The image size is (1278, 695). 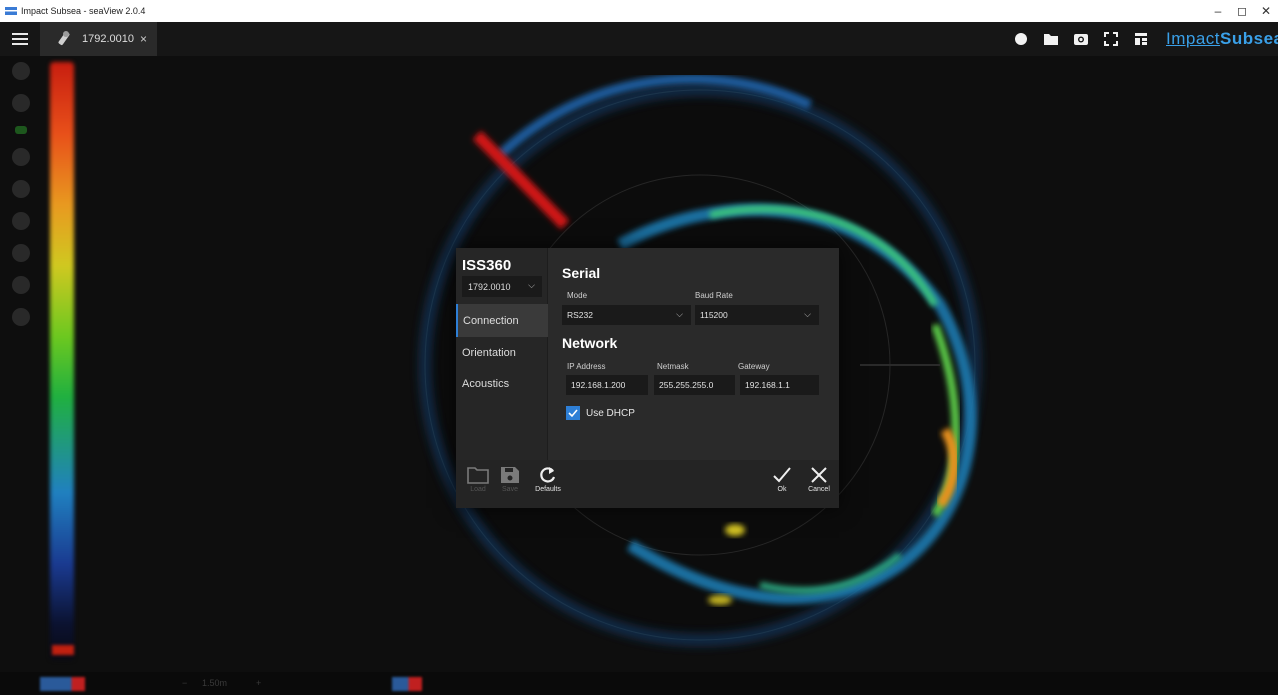 What do you see at coordinates (11, 11) in the screenshot?
I see `app-icon` at bounding box center [11, 11].